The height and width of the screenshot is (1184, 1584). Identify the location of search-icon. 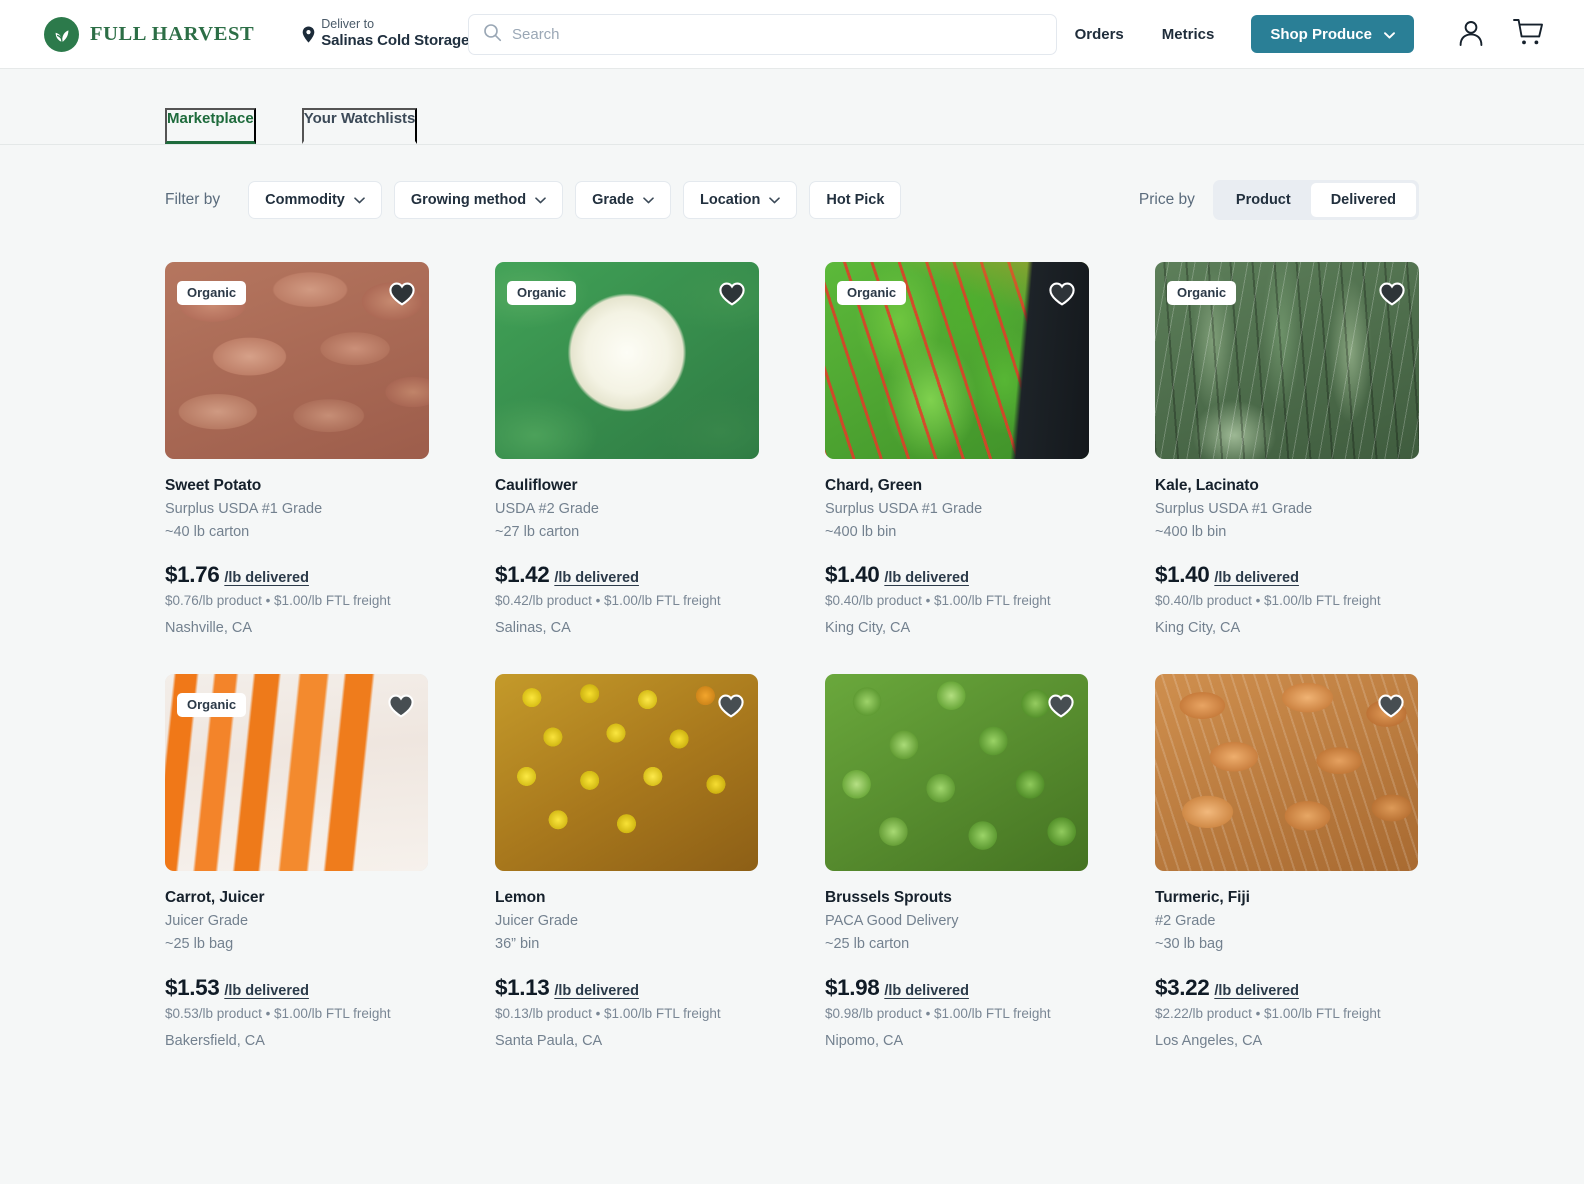
(492, 35).